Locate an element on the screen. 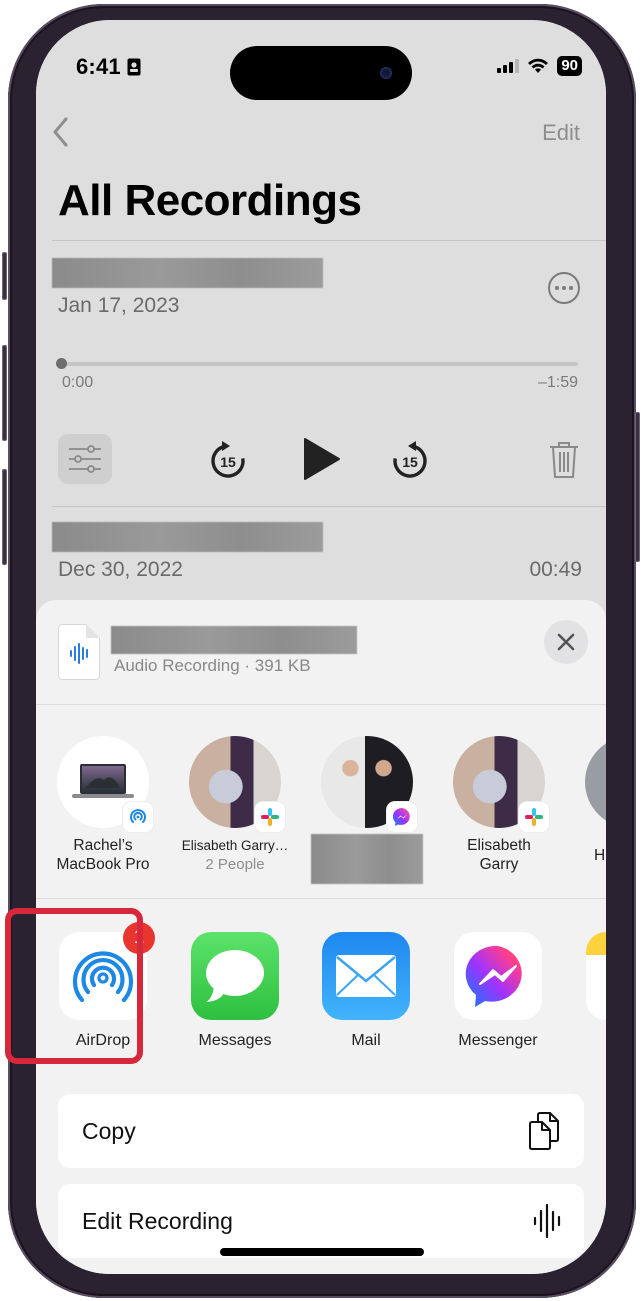 The width and height of the screenshot is (642, 1301). app-messages: Messages is located at coordinates (235, 991).